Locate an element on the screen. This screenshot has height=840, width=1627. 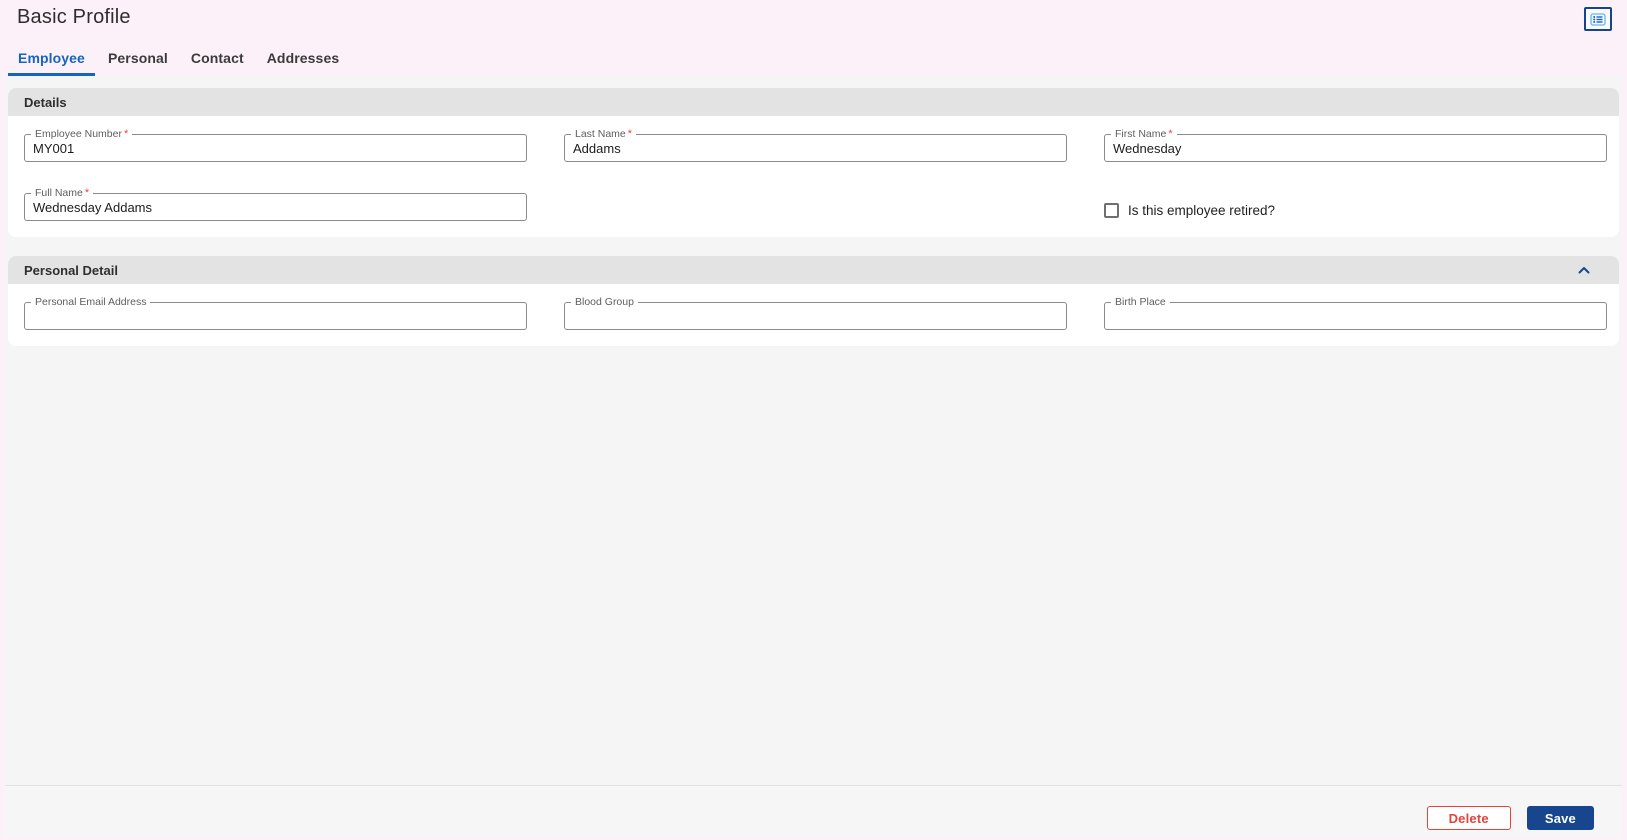
details-section-title: Details is located at coordinates (45, 102).